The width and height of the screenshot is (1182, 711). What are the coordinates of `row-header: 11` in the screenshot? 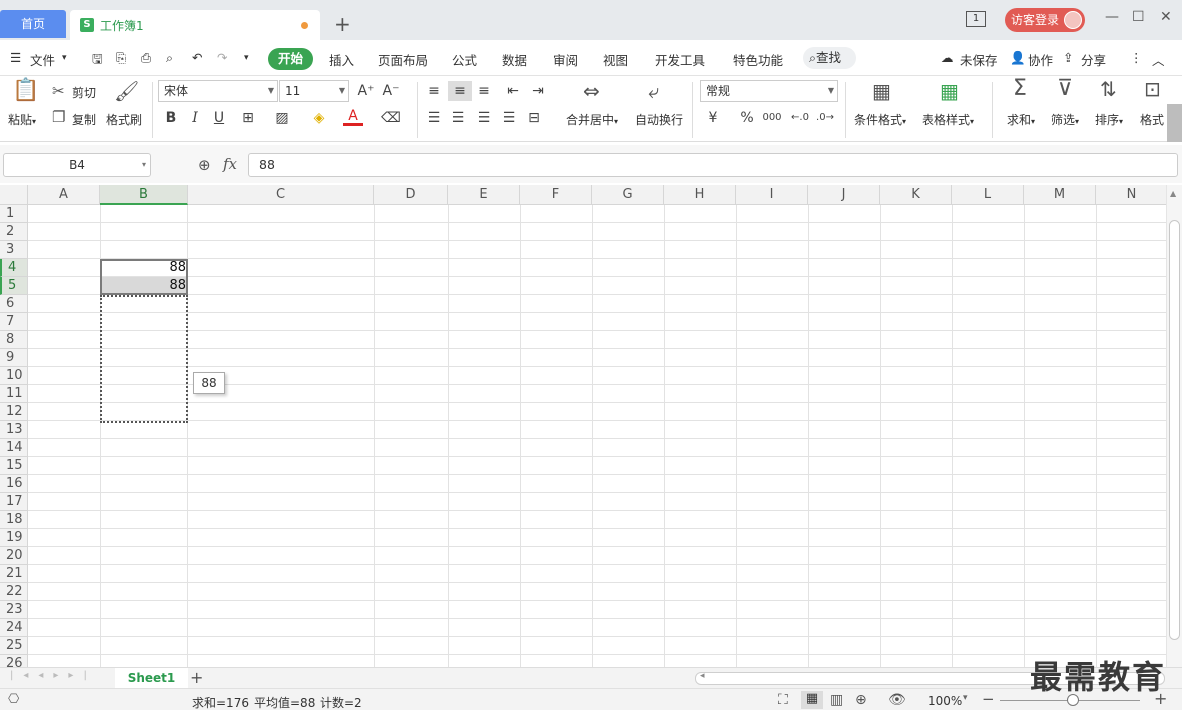 It's located at (14, 394).